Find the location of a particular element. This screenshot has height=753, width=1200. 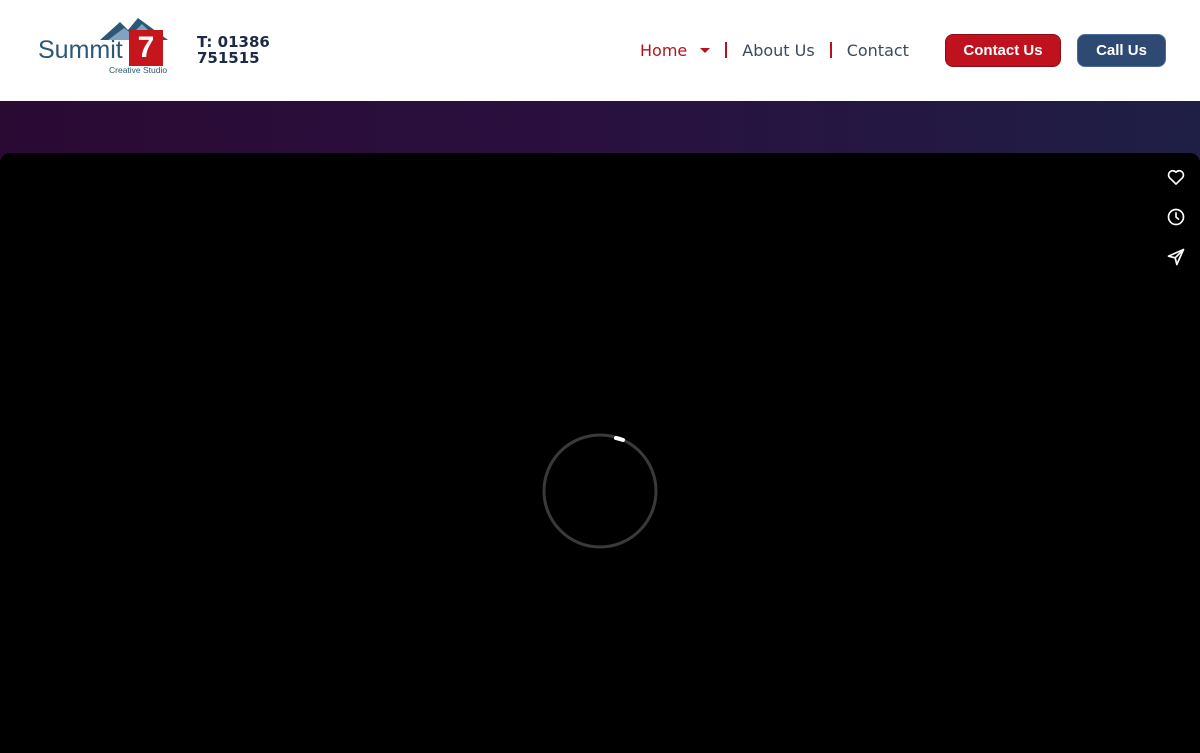

nav-item-home: Home is located at coordinates (675, 50).